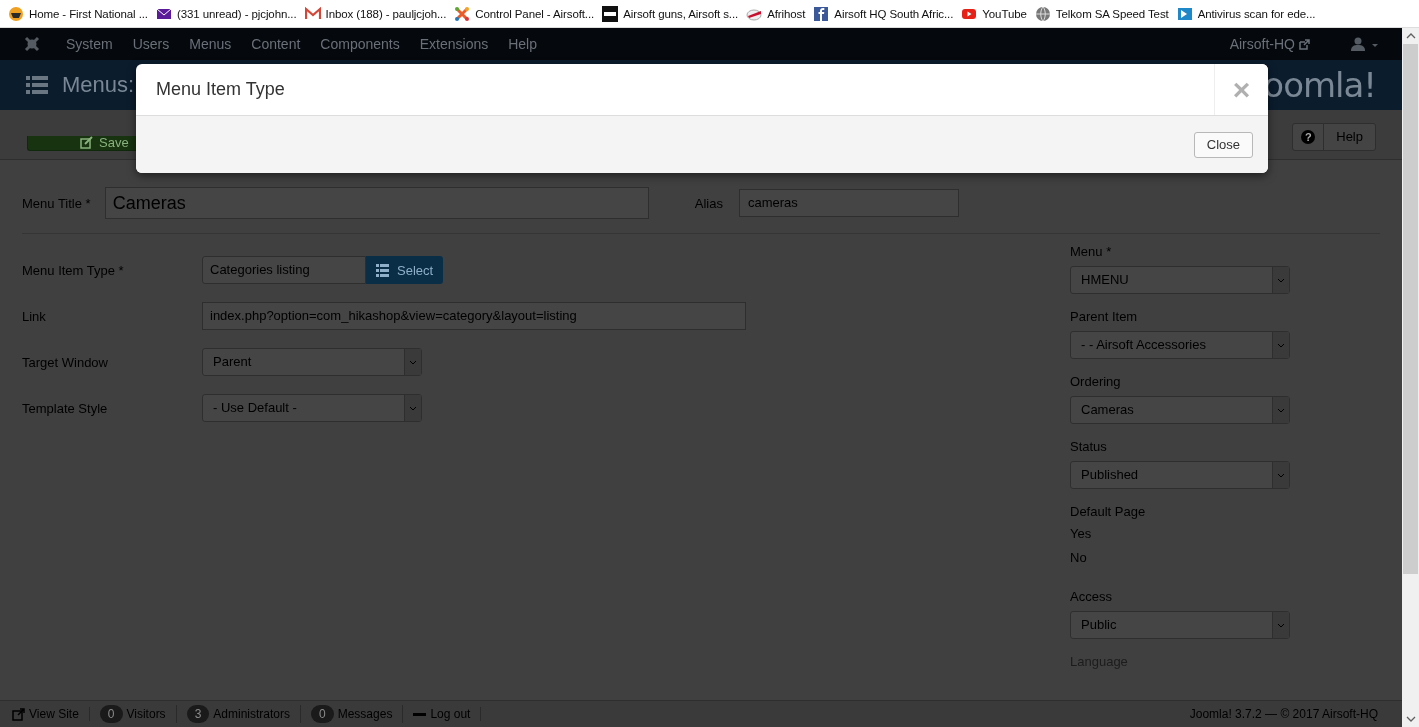 The width and height of the screenshot is (1419, 727). Describe the element at coordinates (1223, 144) in the screenshot. I see `close-button: Close` at that location.